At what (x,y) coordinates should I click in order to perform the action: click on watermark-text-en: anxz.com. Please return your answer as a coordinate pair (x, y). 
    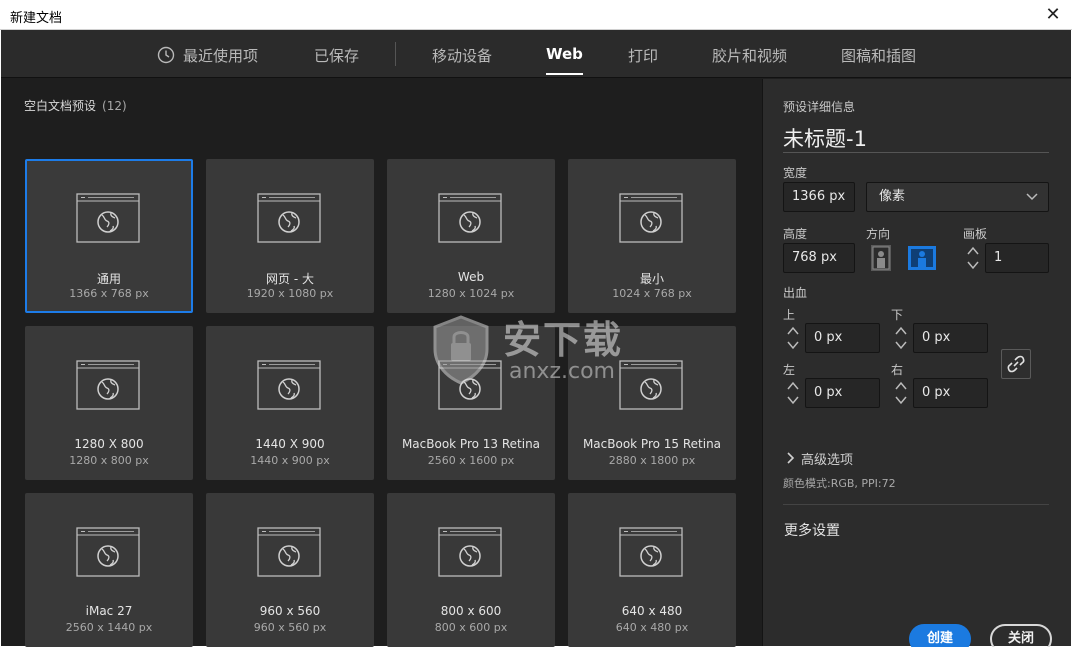
    Looking at the image, I should click on (562, 371).